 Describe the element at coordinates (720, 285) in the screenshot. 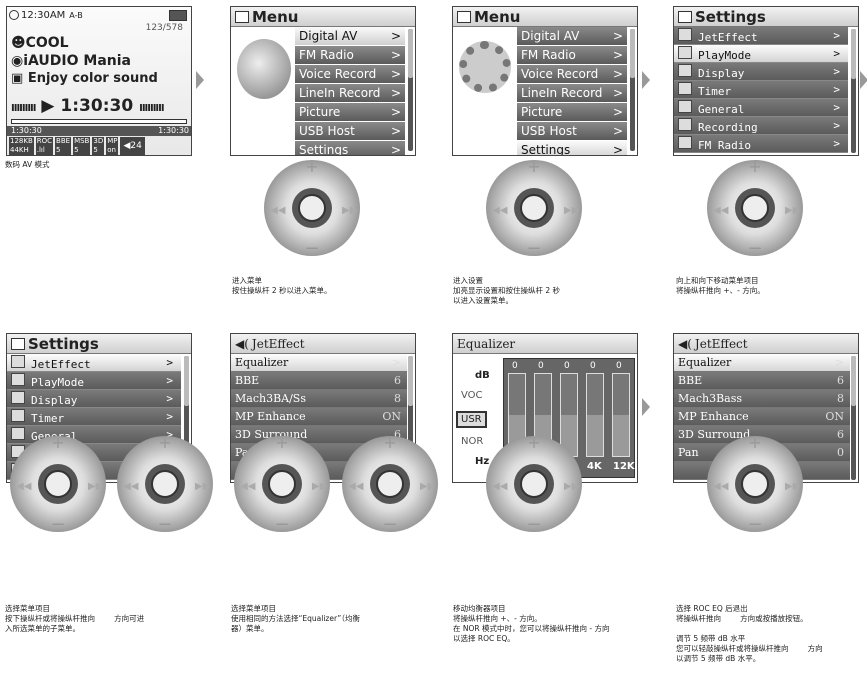

I see `settings1-caption: 向上和向下移动菜单项目 将操纵杆推向 +、- 方向。` at that location.